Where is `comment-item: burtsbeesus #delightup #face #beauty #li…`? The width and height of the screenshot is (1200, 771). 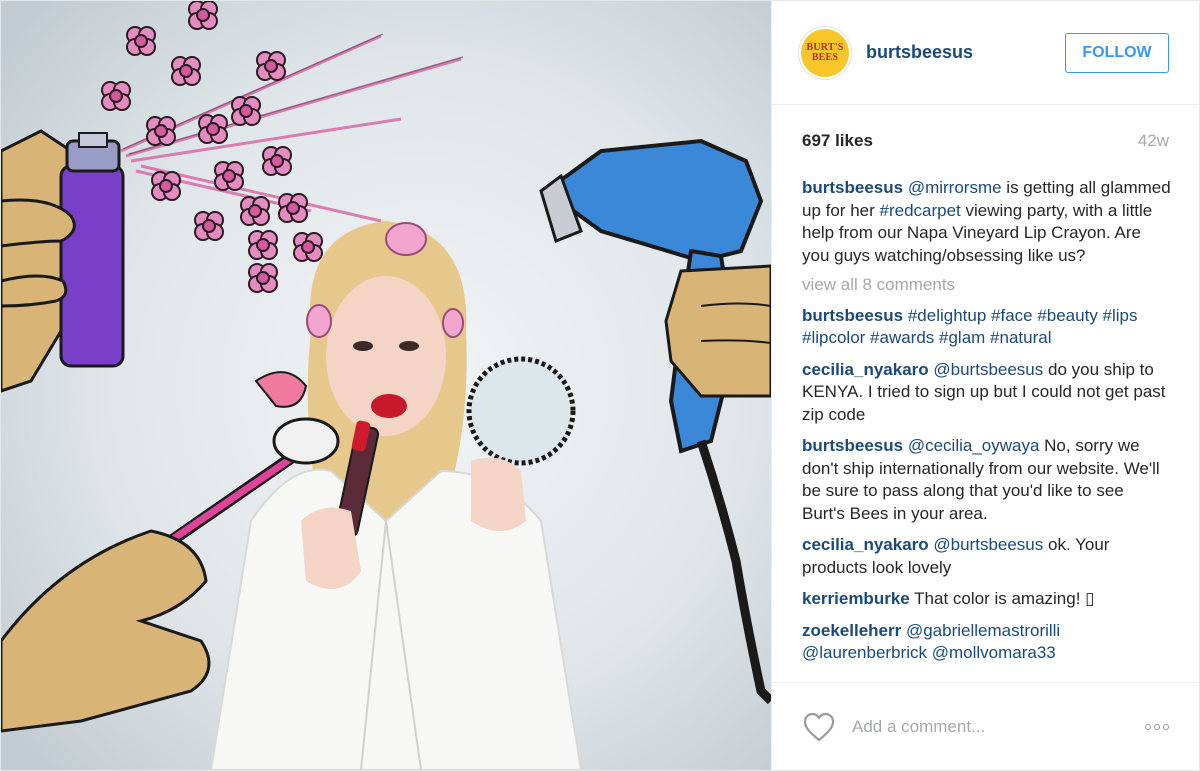 comment-item: burtsbeesus #delightup #face #beauty #li… is located at coordinates (986, 327).